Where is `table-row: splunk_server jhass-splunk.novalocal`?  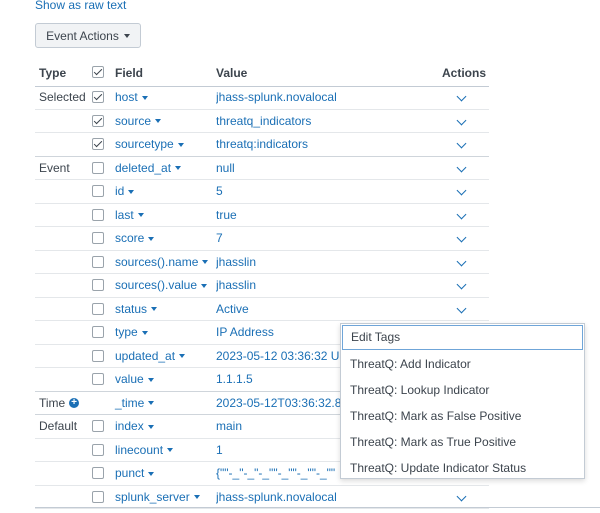
table-row: splunk_server jhass-splunk.novalocal is located at coordinates (262, 497).